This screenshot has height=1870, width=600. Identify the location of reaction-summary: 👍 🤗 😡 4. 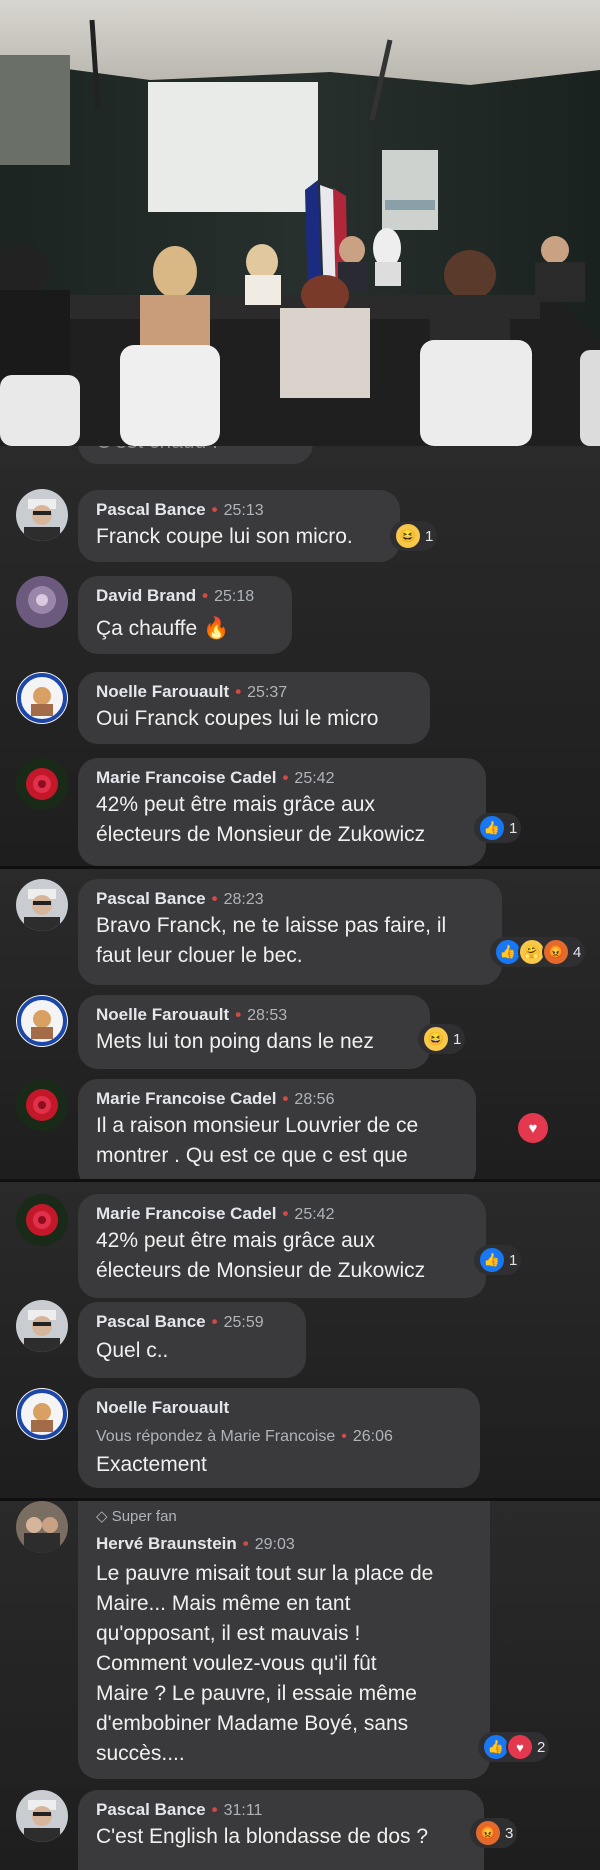
(538, 952).